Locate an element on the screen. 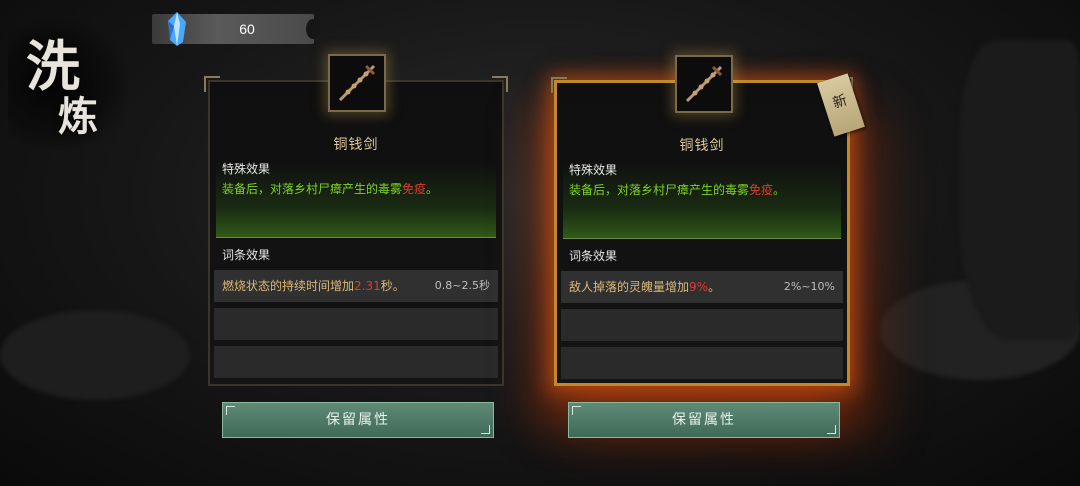 This screenshot has width=1080, height=486. keep-attributes-button-1: 保留属性 is located at coordinates (358, 420).